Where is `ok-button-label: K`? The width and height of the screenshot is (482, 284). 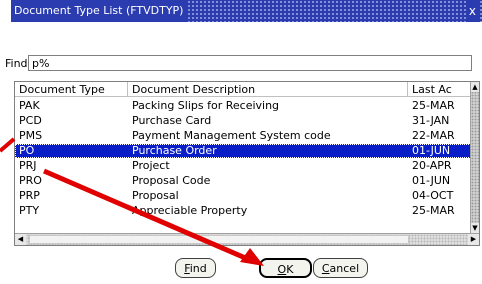
ok-button-label: K is located at coordinates (290, 269).